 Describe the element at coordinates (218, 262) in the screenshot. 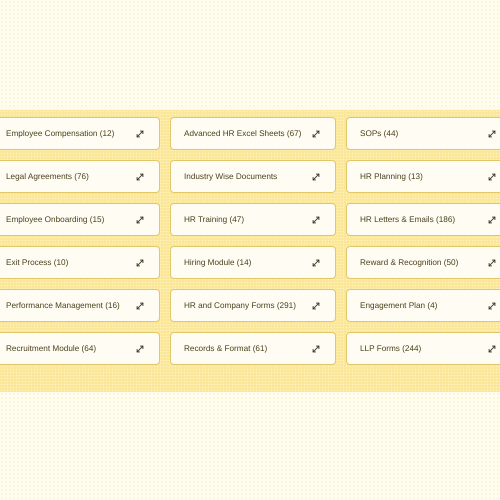

I see `category-label: Hiring Module (14)` at that location.